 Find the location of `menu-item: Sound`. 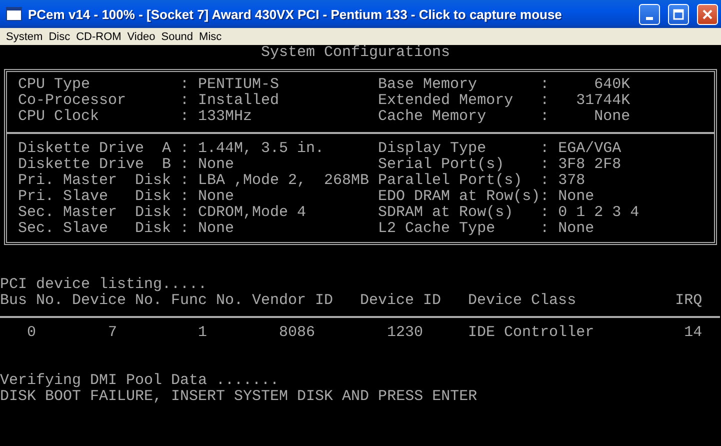

menu-item: Sound is located at coordinates (179, 36).